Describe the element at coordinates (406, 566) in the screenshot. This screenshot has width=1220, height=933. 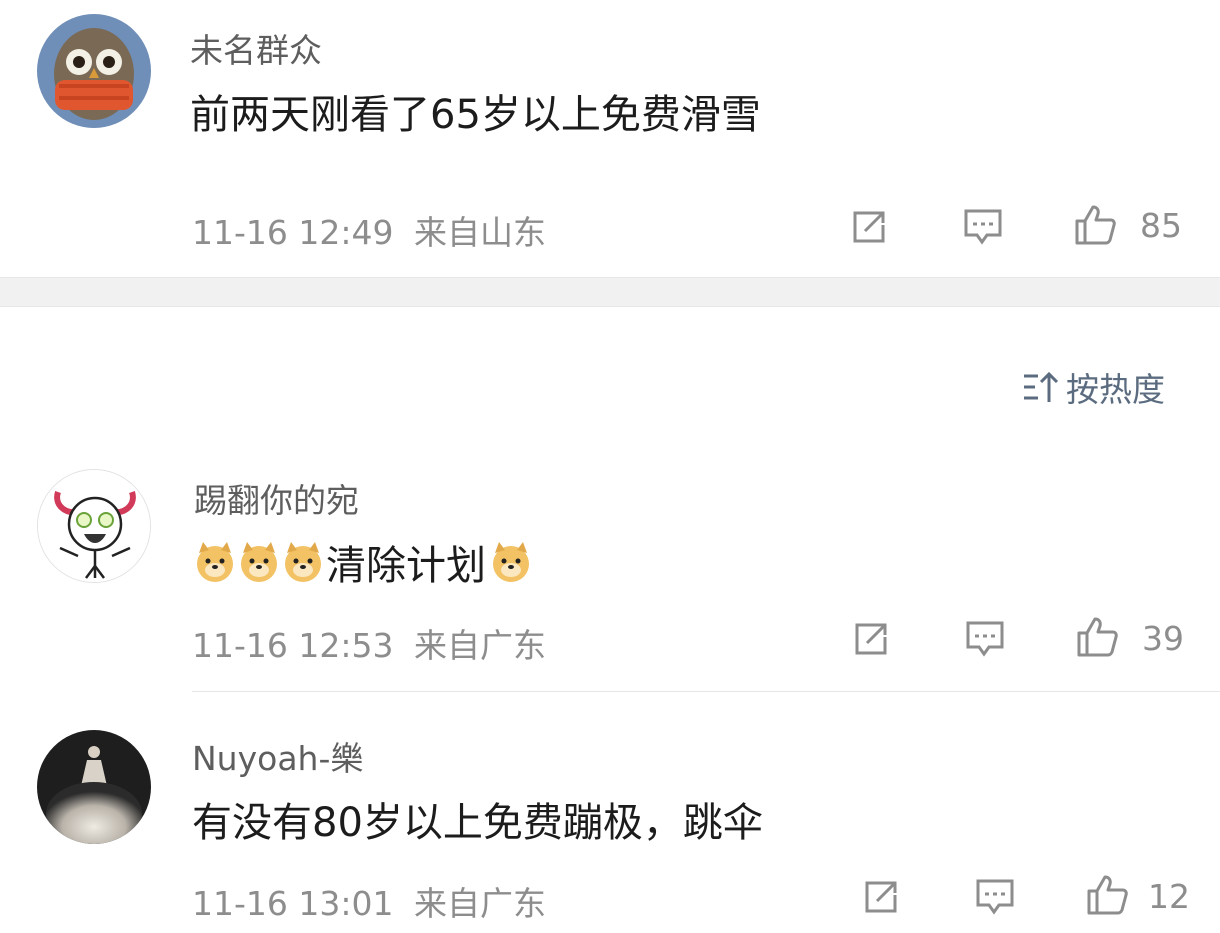
I see `comment-text: 清除计划` at that location.